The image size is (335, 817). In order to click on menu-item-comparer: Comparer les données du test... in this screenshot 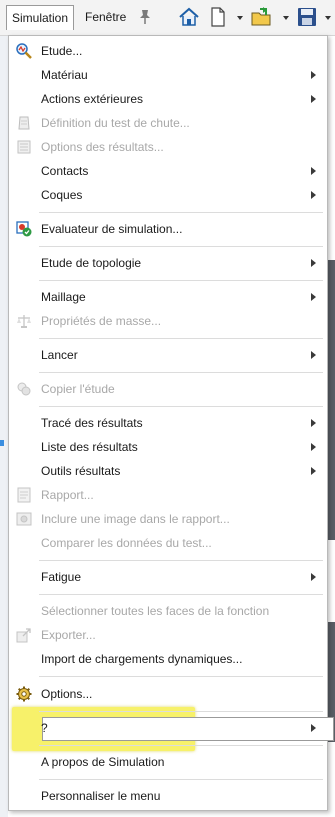, I will do `click(168, 543)`.